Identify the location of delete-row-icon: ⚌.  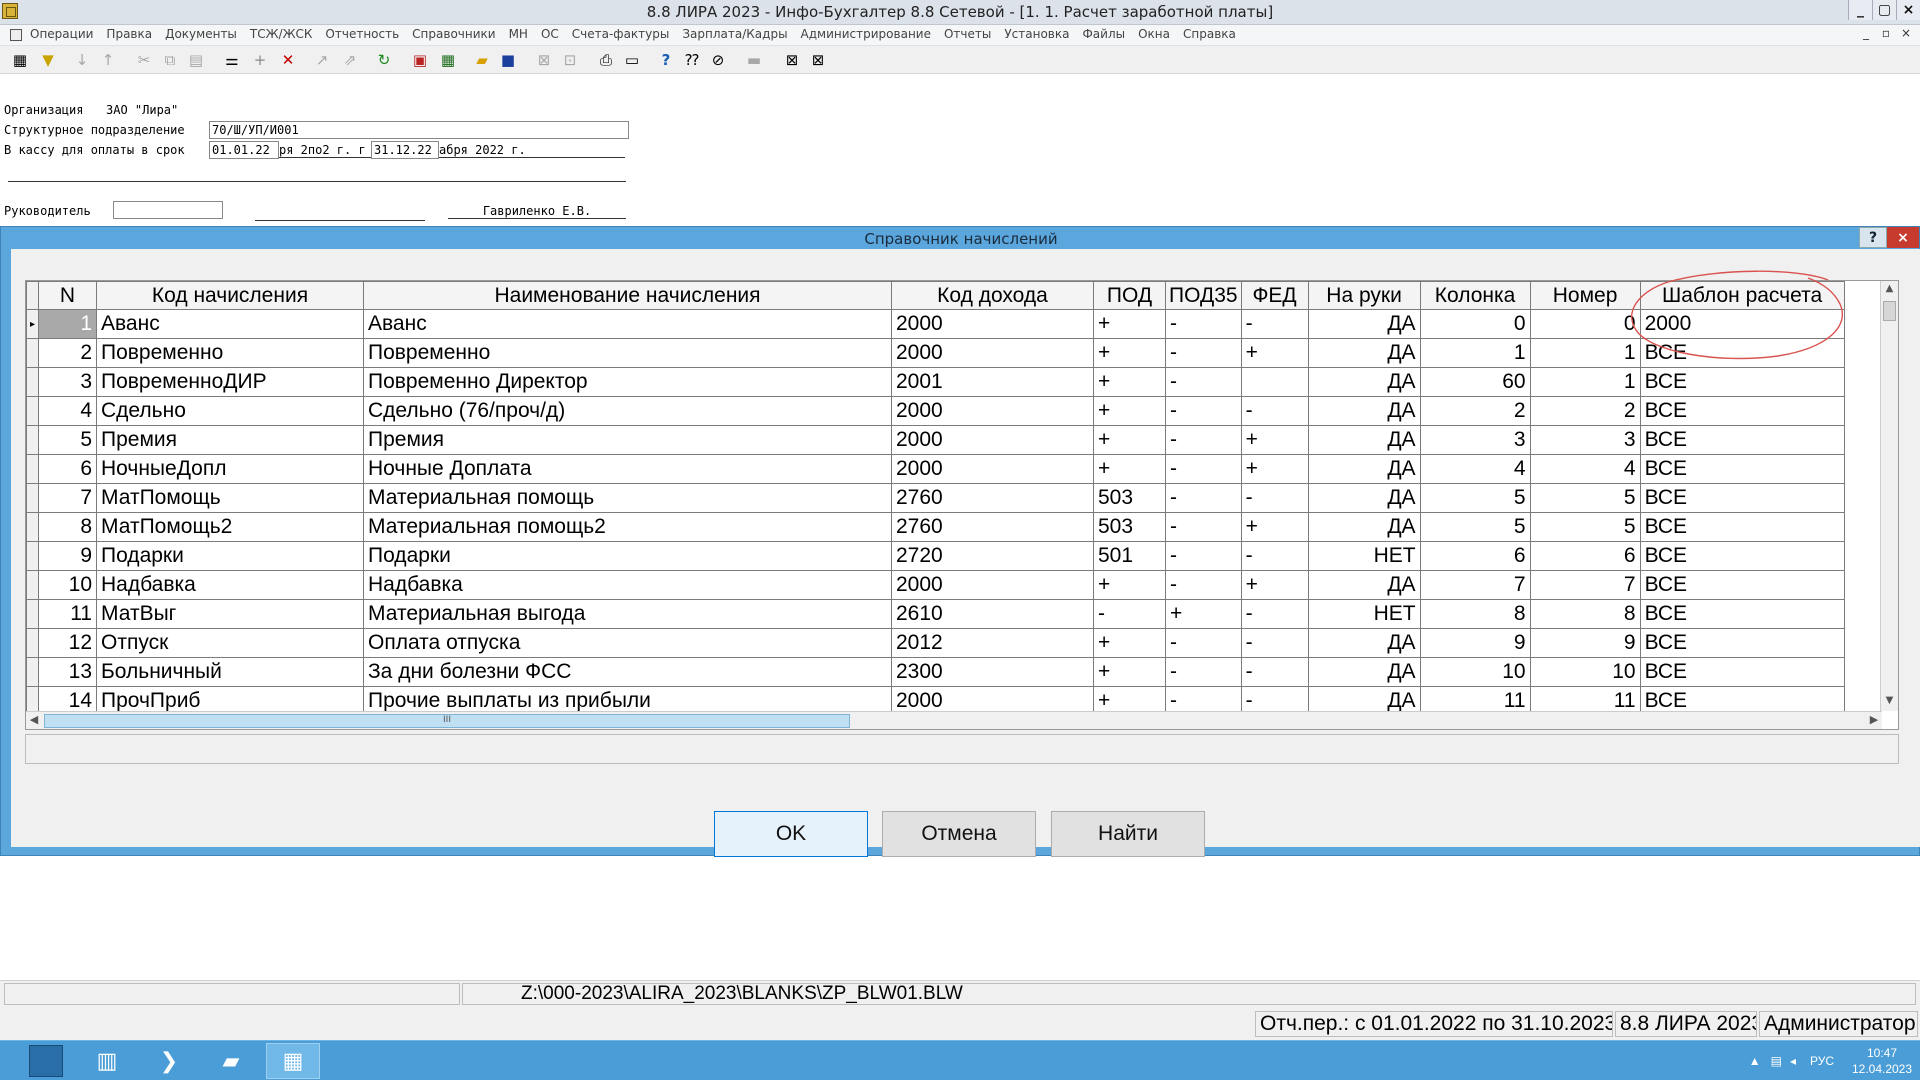
(232, 60).